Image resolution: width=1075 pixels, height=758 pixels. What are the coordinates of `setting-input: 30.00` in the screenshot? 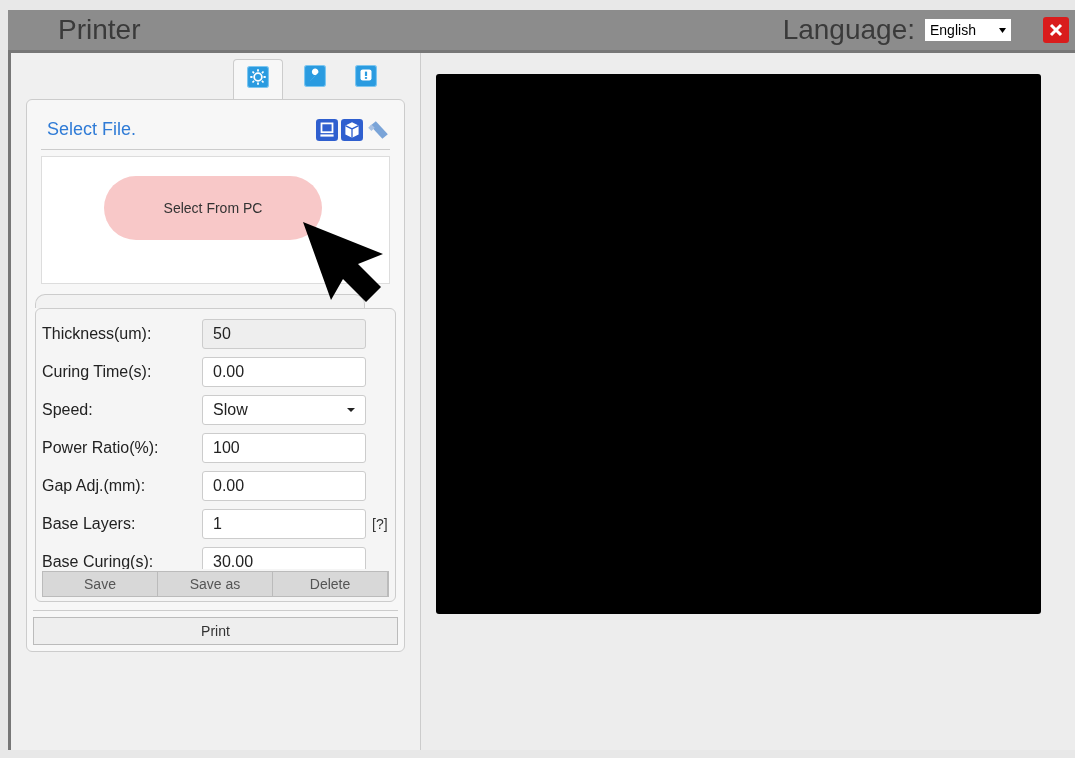 It's located at (284, 558).